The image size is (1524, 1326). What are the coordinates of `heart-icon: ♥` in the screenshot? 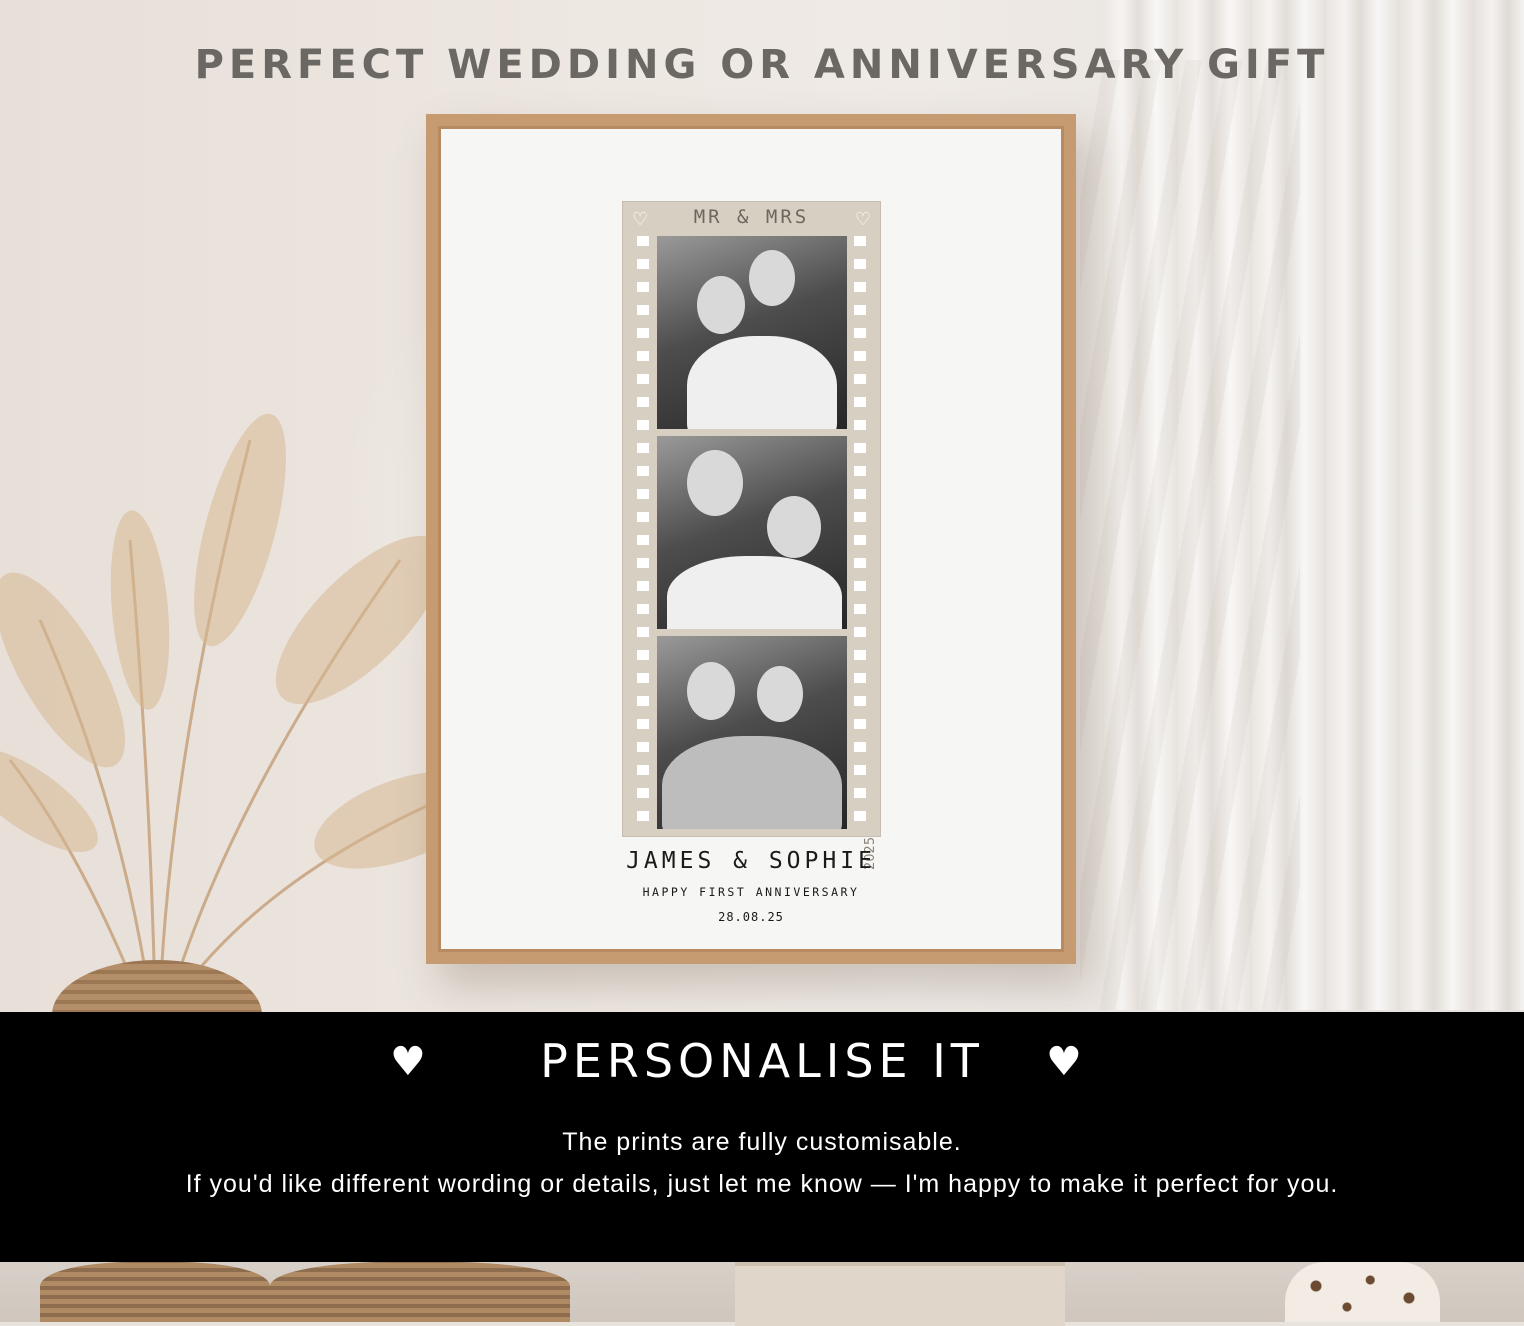 It's located at (1064, 1062).